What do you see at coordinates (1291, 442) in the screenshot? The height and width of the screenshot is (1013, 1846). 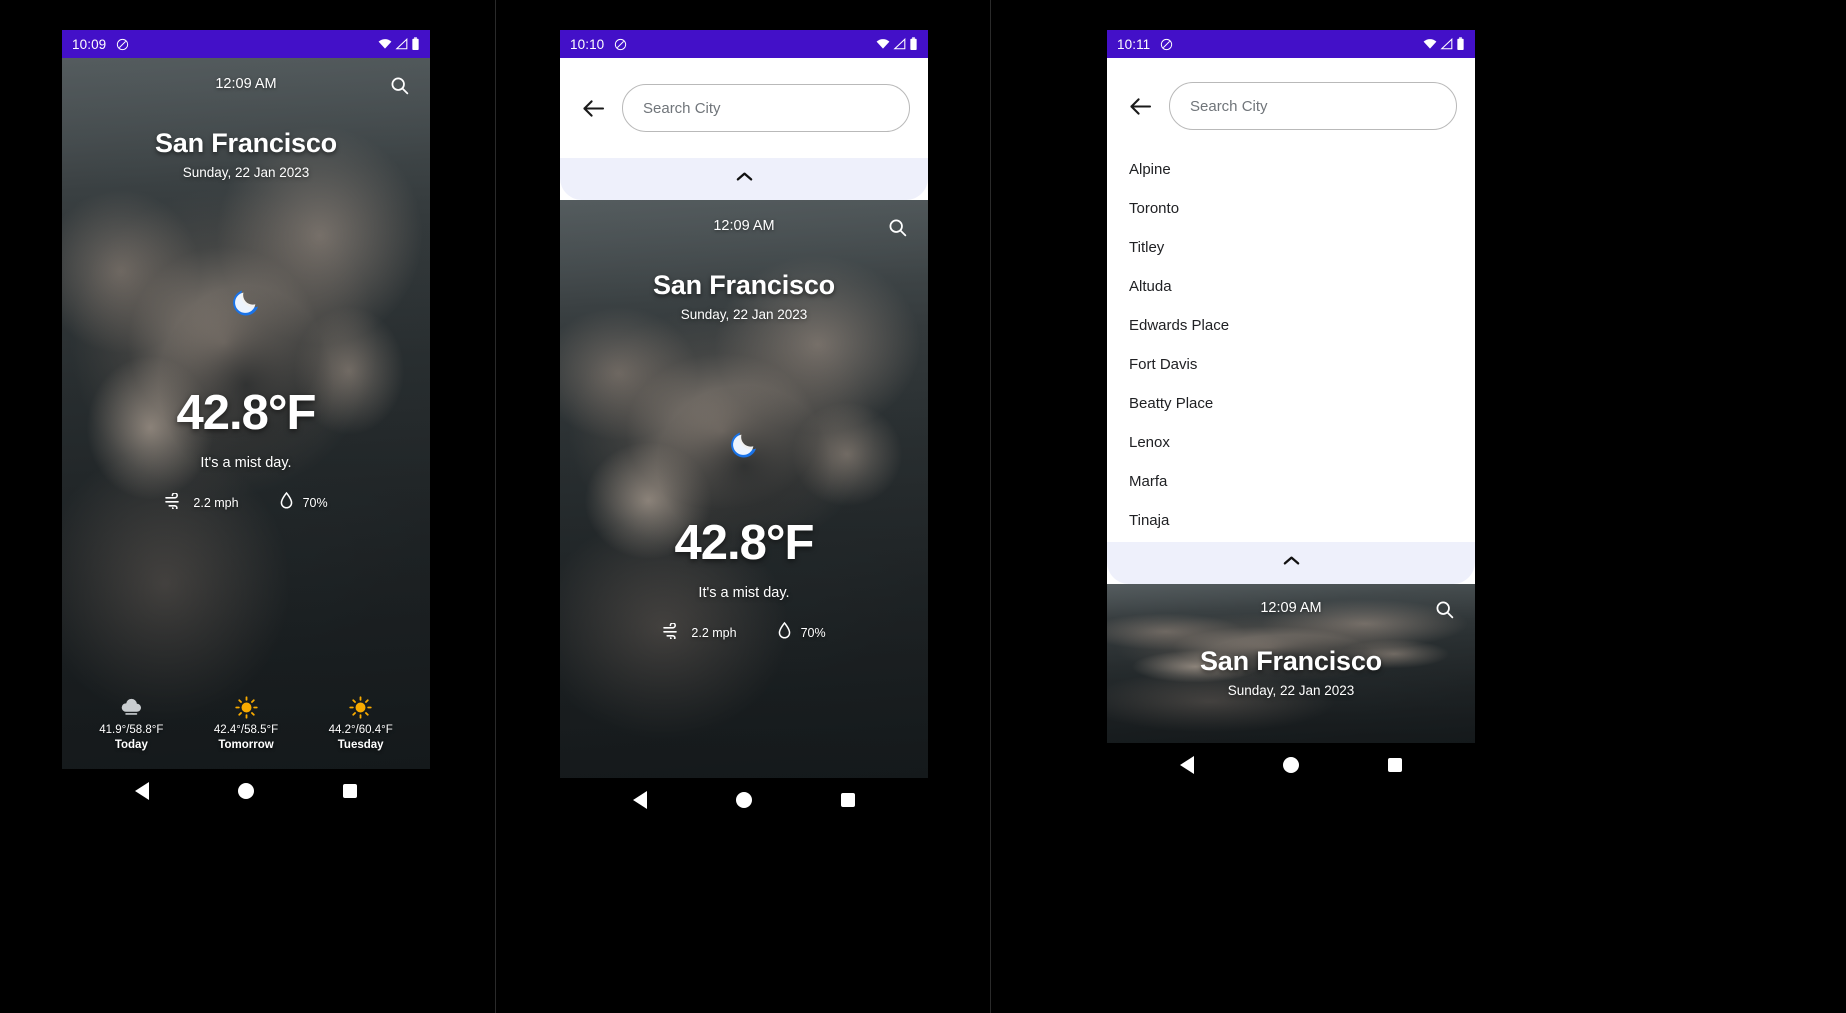 I see `city-list-item: Lenox` at bounding box center [1291, 442].